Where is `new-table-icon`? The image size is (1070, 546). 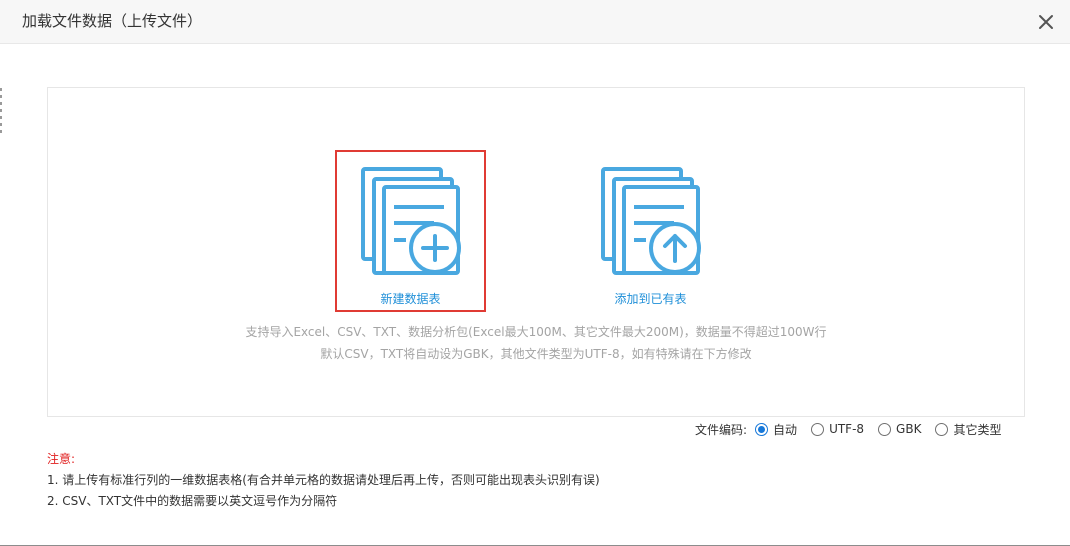
new-table-icon is located at coordinates (411, 221).